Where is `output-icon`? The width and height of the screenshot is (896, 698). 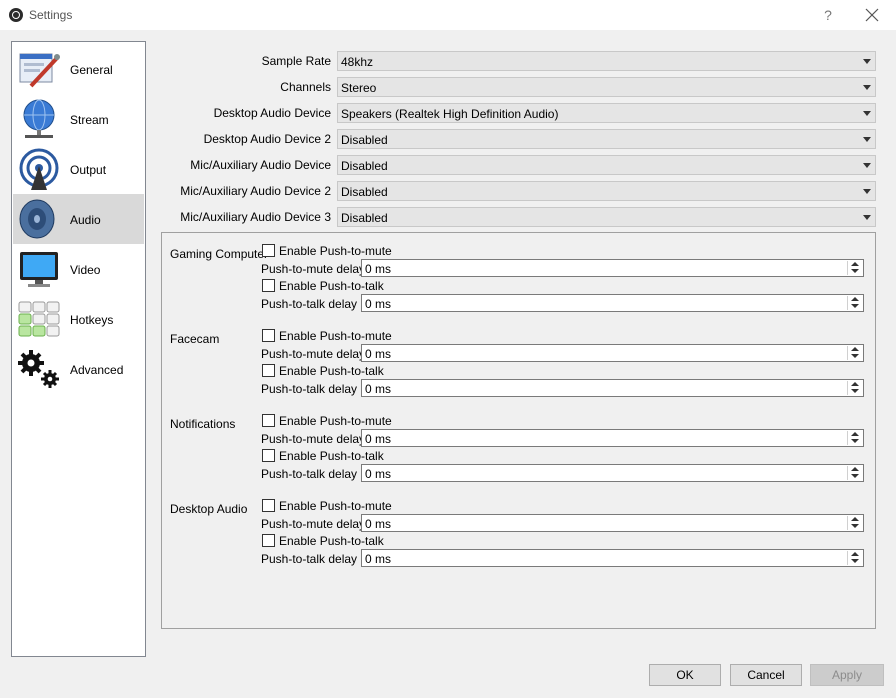
output-icon is located at coordinates (39, 169).